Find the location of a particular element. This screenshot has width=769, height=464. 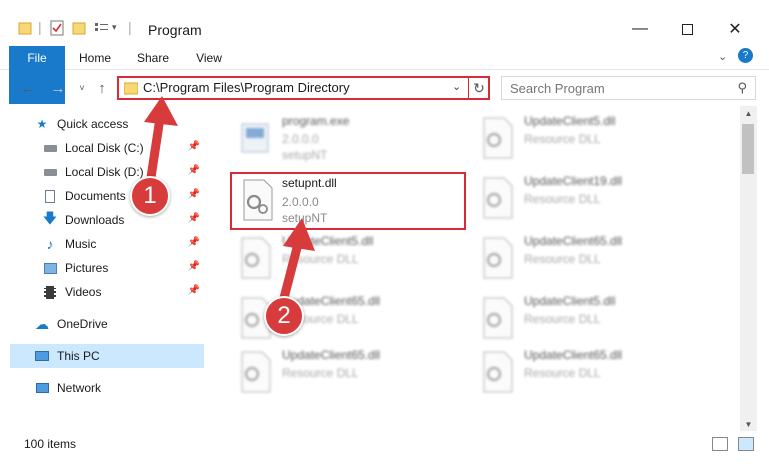

file-item-program-exe: program.exe 2.0.0.0 setupNT is located at coordinates (345, 141).